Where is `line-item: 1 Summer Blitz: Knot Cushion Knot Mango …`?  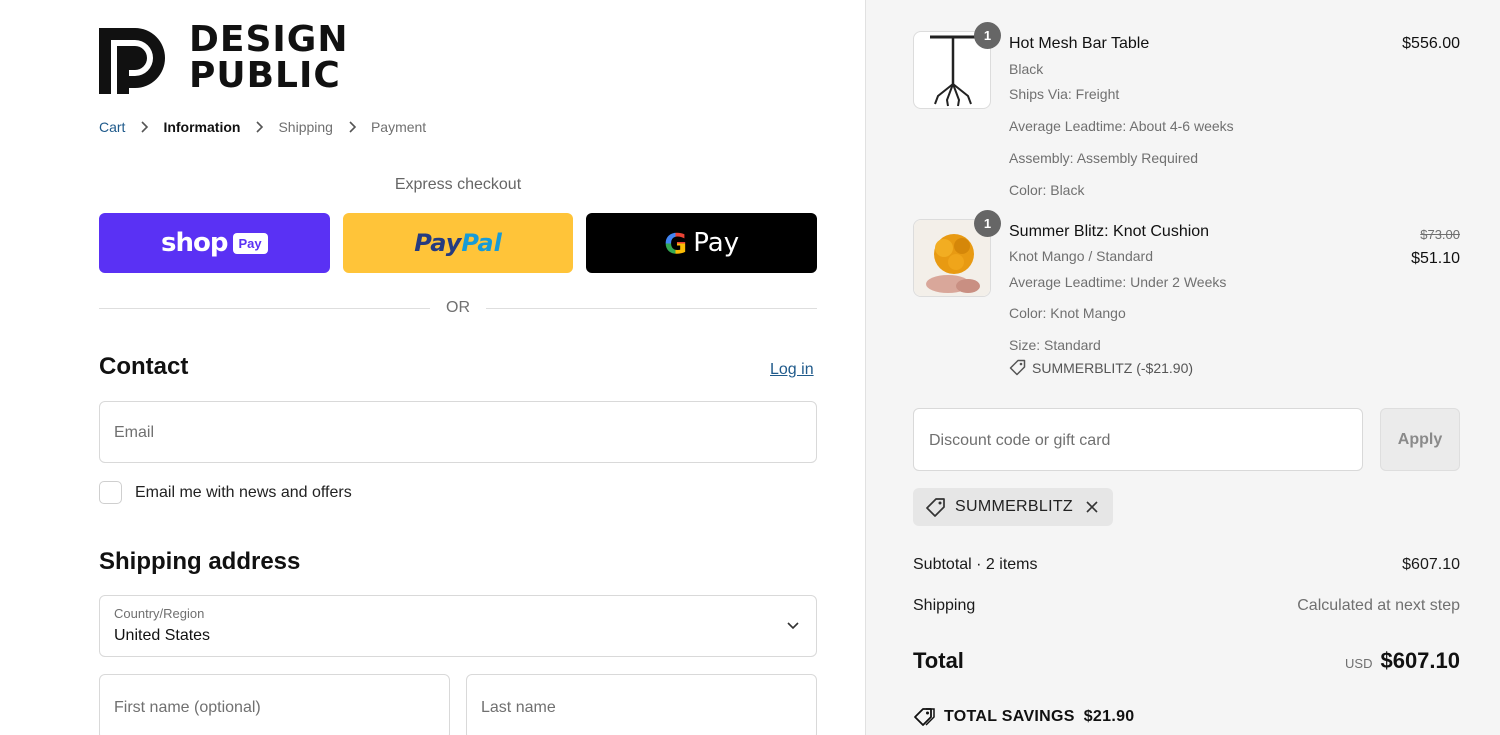
line-item: 1 Summer Blitz: Knot Cushion Knot Mango … is located at coordinates (1186, 294).